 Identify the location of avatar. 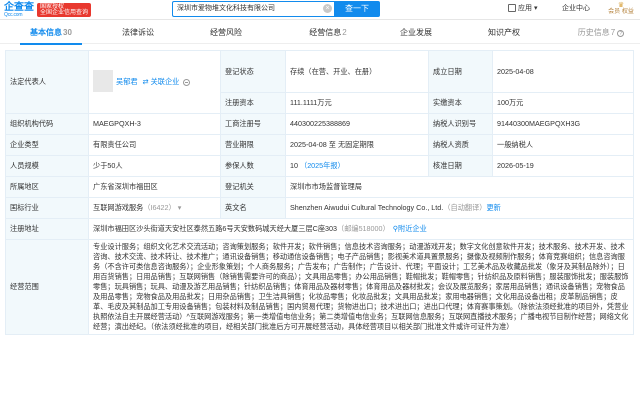
(103, 81).